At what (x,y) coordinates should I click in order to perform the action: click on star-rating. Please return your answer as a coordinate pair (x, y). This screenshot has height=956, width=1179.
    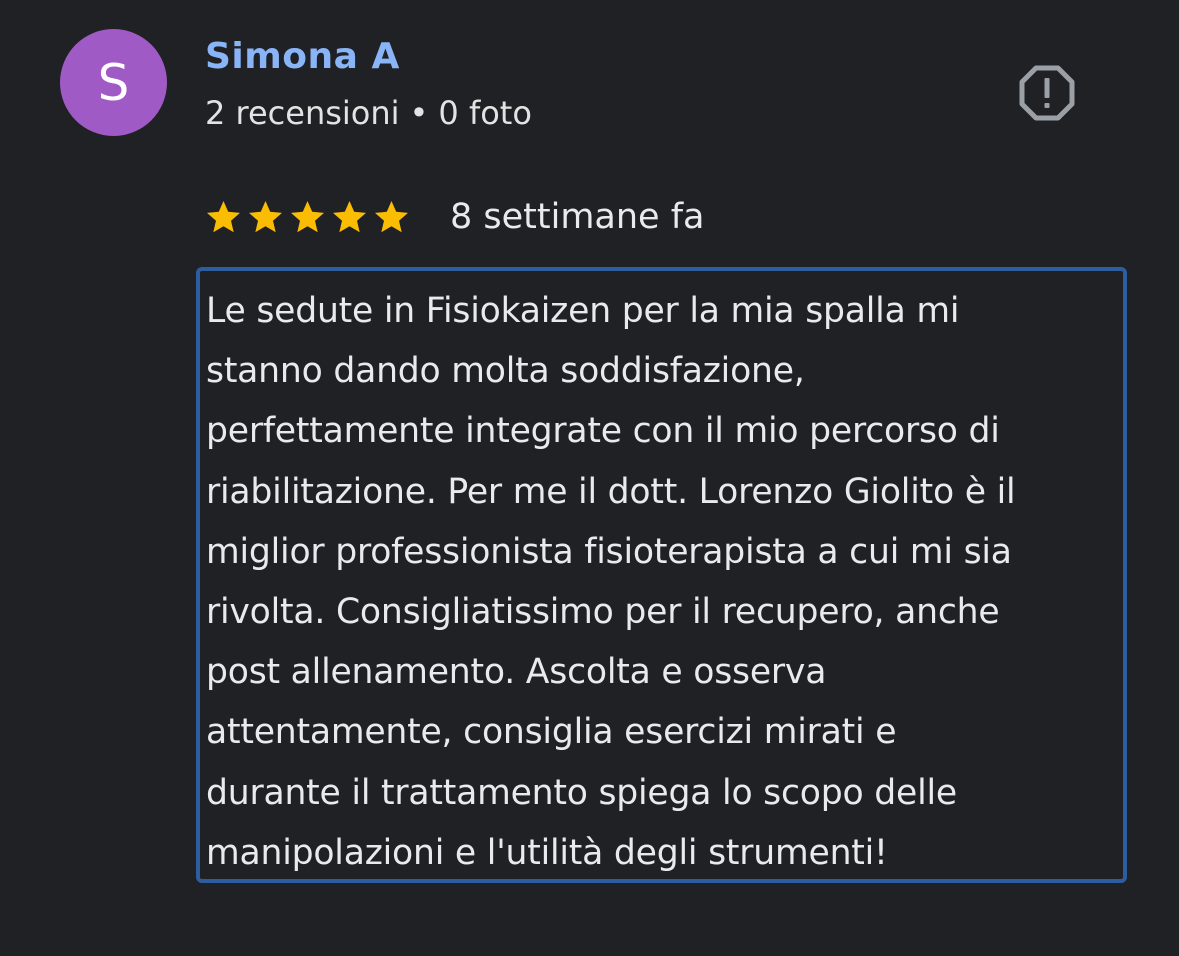
    Looking at the image, I should click on (310, 217).